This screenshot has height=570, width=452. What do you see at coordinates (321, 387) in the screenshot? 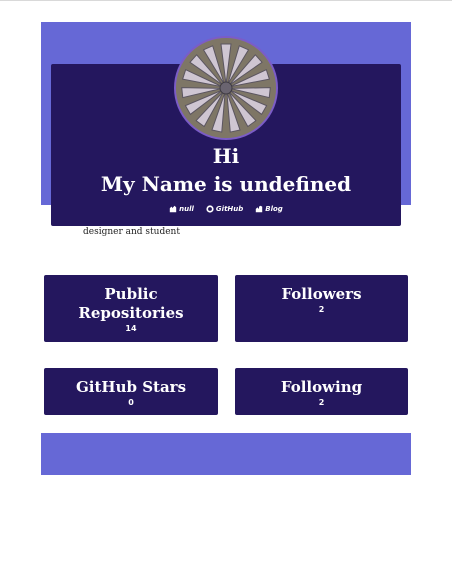
I see `stat-label: Following` at bounding box center [321, 387].